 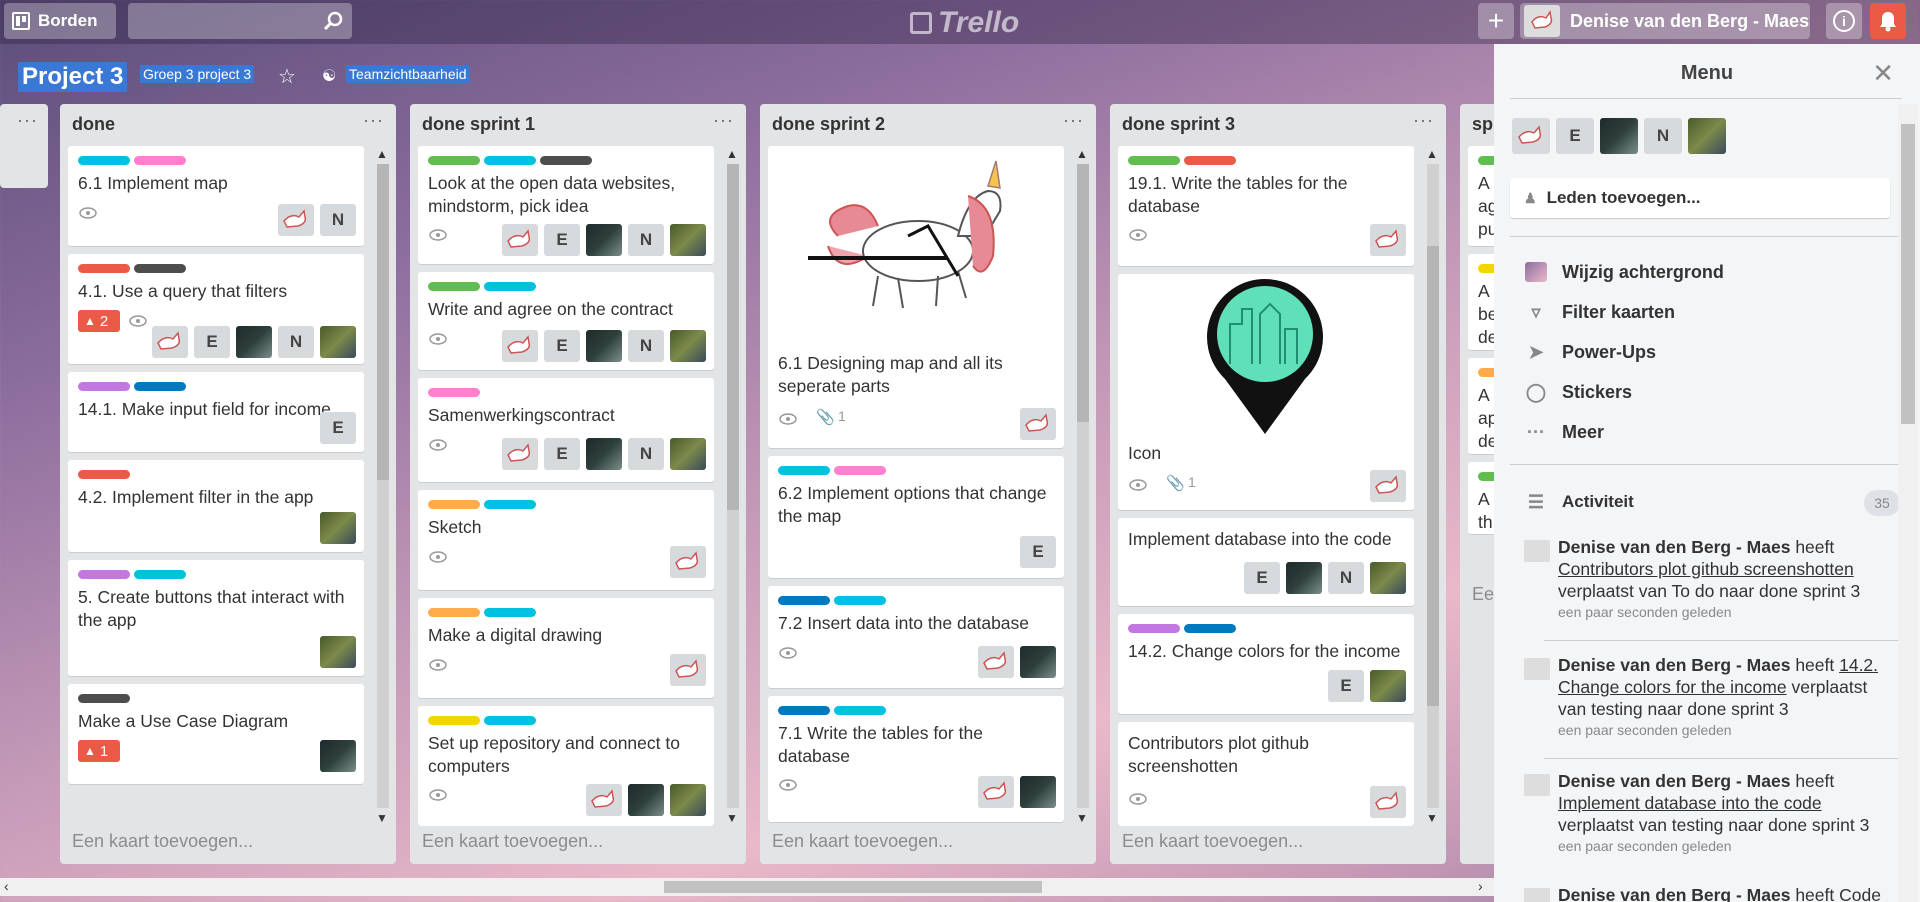 What do you see at coordinates (1480, 886) in the screenshot?
I see `scroll-right-icon: ›` at bounding box center [1480, 886].